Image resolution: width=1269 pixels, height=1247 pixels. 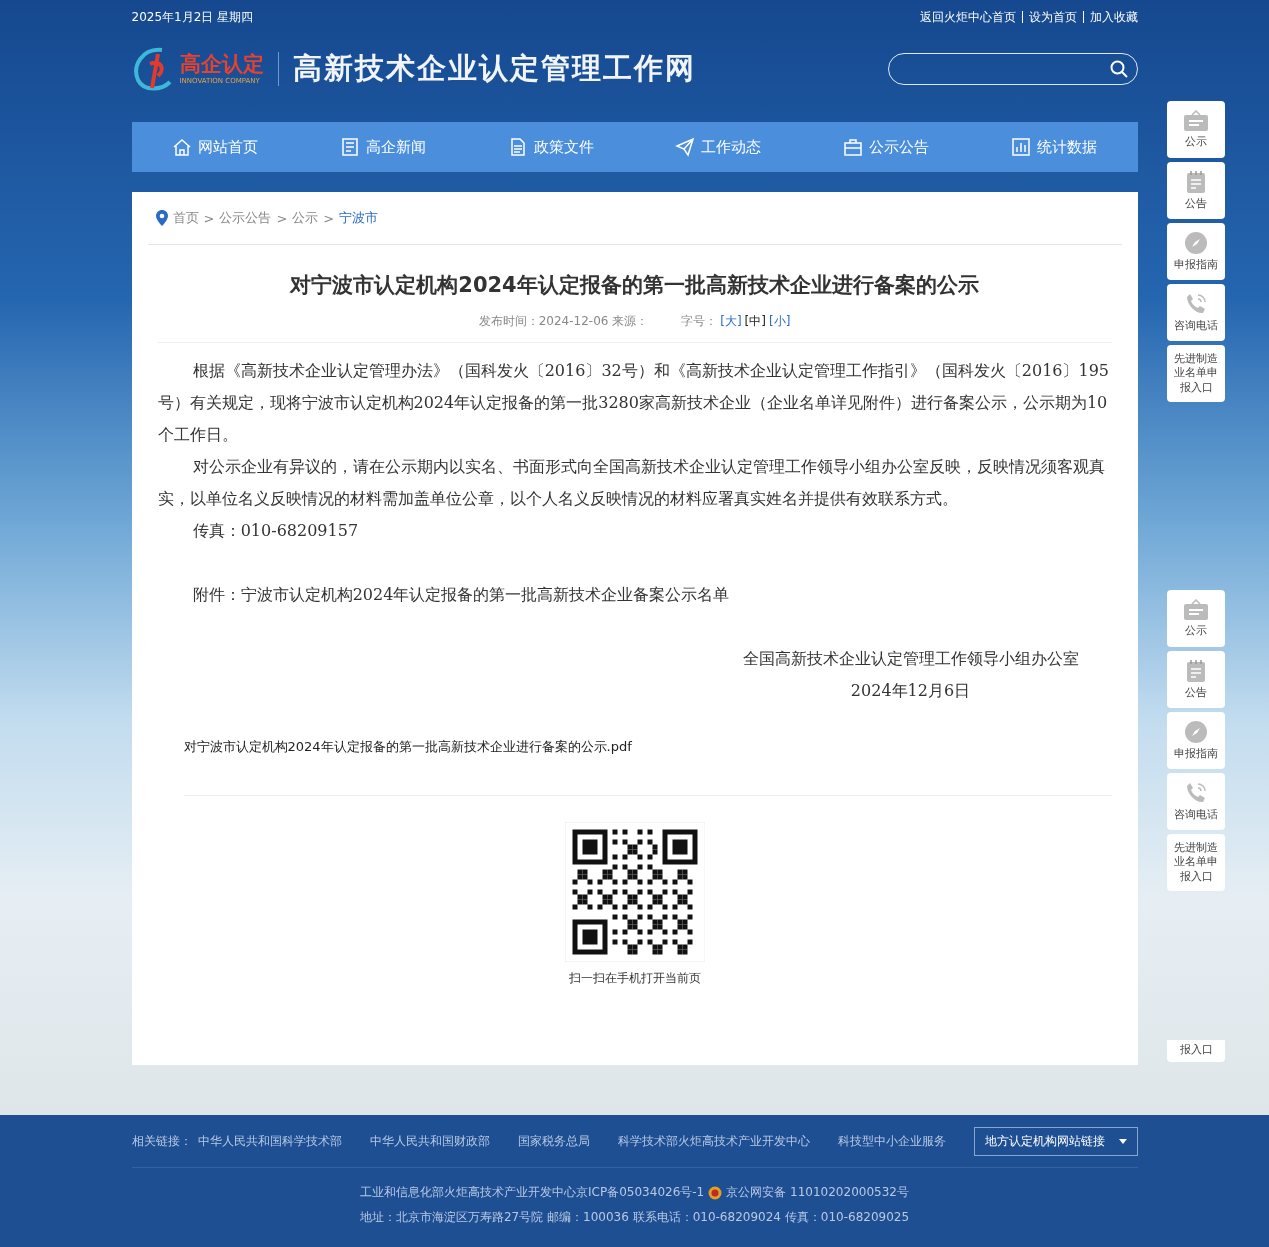 I want to click on publish-info: 发布时间：2024-12-06 来源：, so click(x=563, y=321).